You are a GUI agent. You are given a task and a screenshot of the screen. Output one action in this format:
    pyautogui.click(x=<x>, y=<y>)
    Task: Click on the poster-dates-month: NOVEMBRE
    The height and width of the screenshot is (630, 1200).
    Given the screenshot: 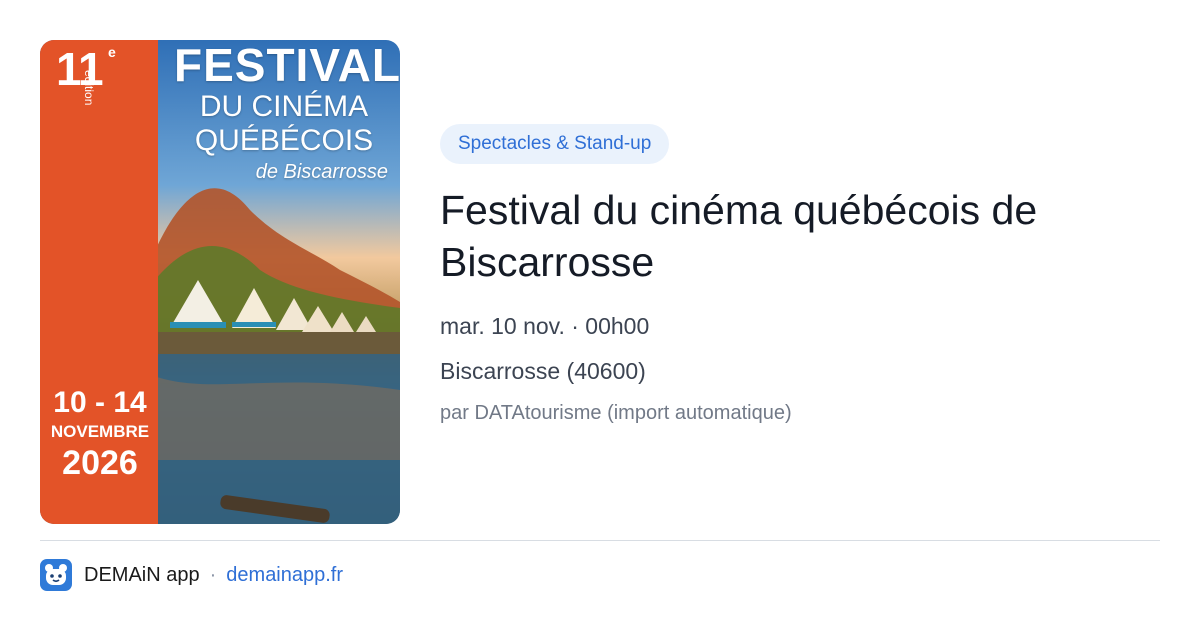 What is the action you would take?
    pyautogui.click(x=100, y=431)
    